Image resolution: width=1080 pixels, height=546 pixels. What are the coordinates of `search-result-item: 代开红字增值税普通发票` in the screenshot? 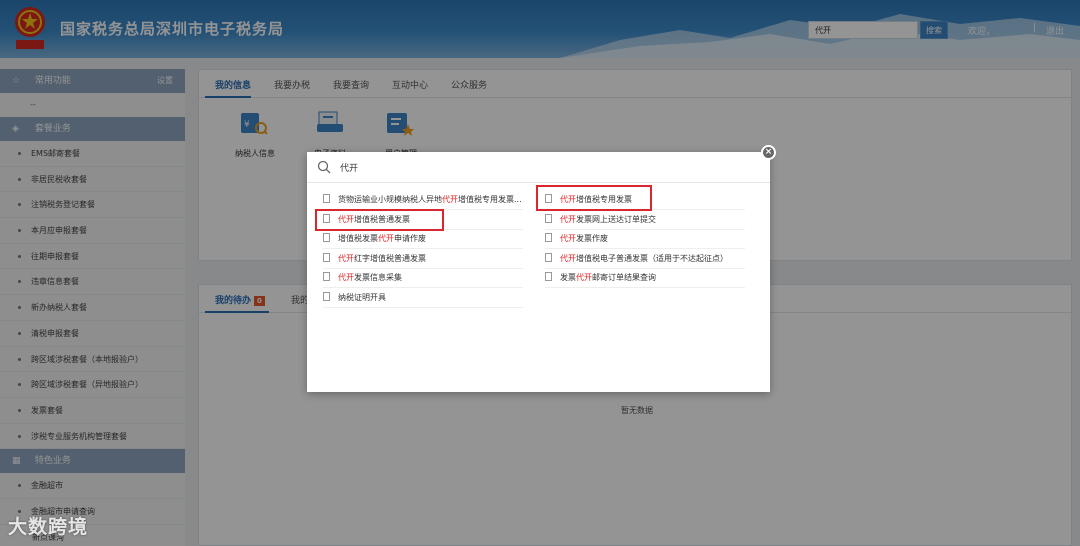 It's located at (423, 259).